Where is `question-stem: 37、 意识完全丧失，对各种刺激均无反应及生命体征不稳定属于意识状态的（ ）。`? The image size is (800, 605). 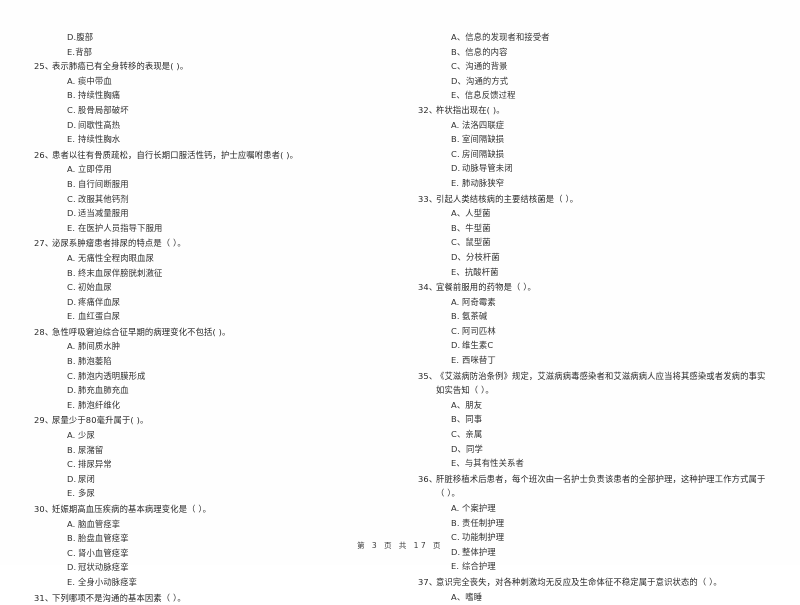
question-stem: 37、 意识完全丧失，对各种刺激均无反应及生命体征不稳定属于意识状态的（ ）。 is located at coordinates (592, 582).